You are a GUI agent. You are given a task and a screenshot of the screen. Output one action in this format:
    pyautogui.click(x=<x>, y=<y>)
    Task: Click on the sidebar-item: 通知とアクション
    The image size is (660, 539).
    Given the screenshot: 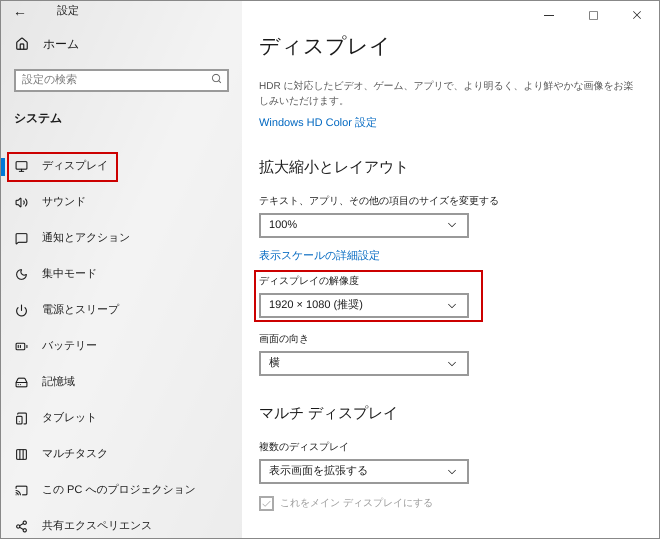 What is the action you would take?
    pyautogui.click(x=72, y=239)
    